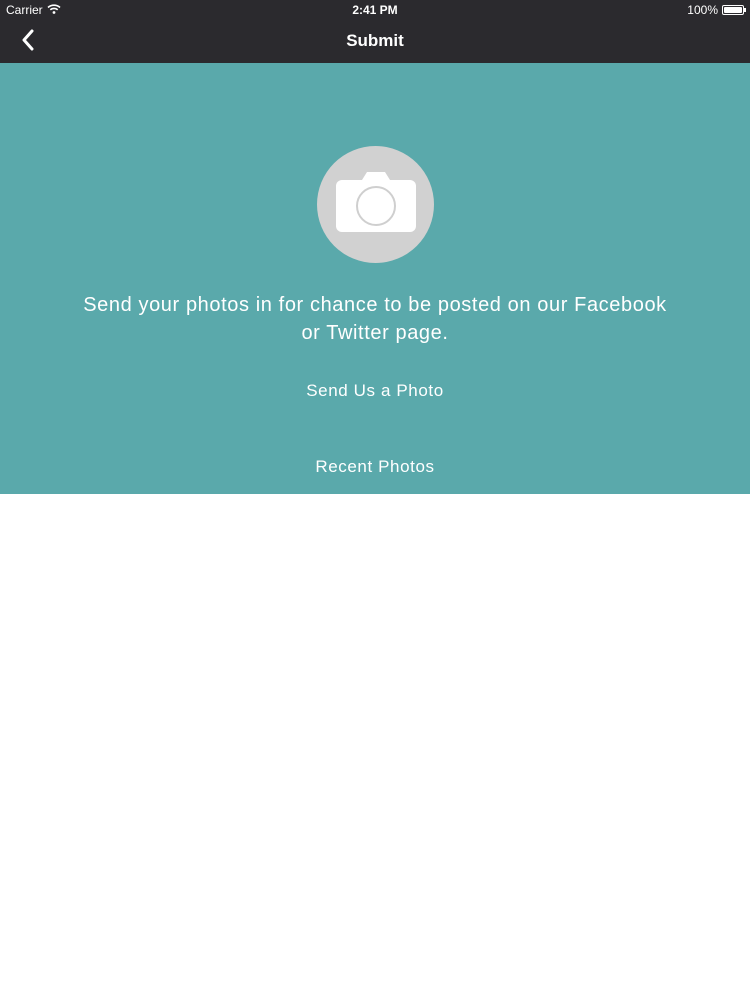 This screenshot has width=750, height=1000. Describe the element at coordinates (375, 391) in the screenshot. I see `send-photo-link: Send Us a Photo` at that location.